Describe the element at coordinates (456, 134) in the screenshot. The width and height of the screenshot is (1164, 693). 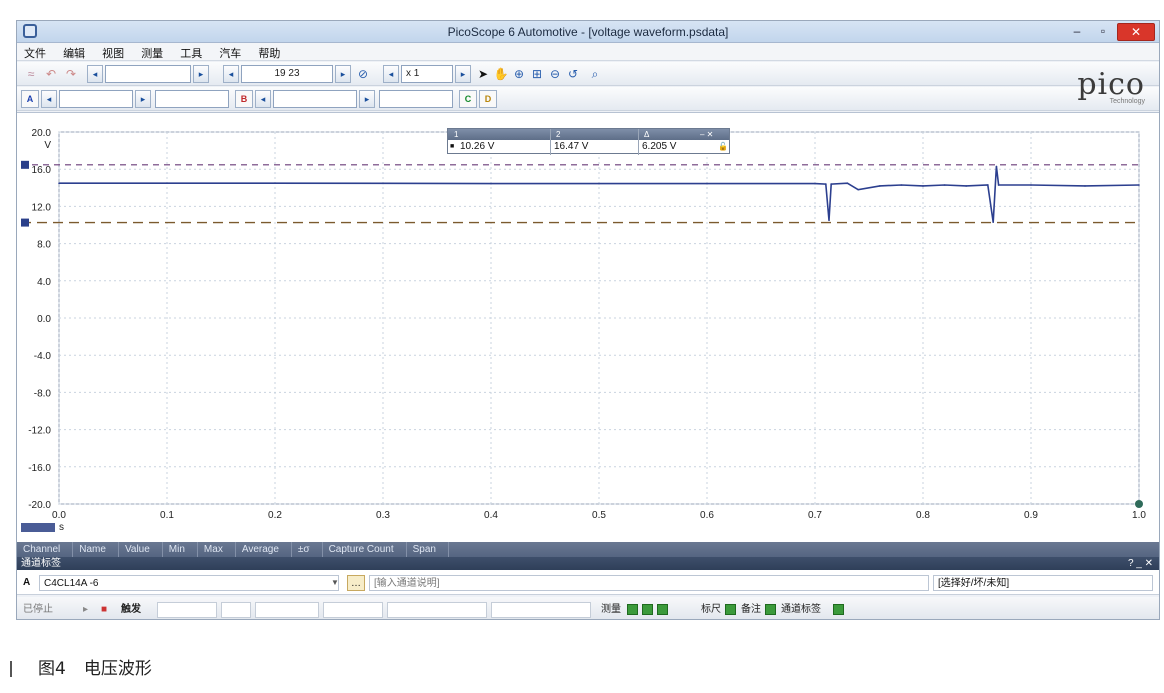
I see `ruler-col-1: 1` at that location.